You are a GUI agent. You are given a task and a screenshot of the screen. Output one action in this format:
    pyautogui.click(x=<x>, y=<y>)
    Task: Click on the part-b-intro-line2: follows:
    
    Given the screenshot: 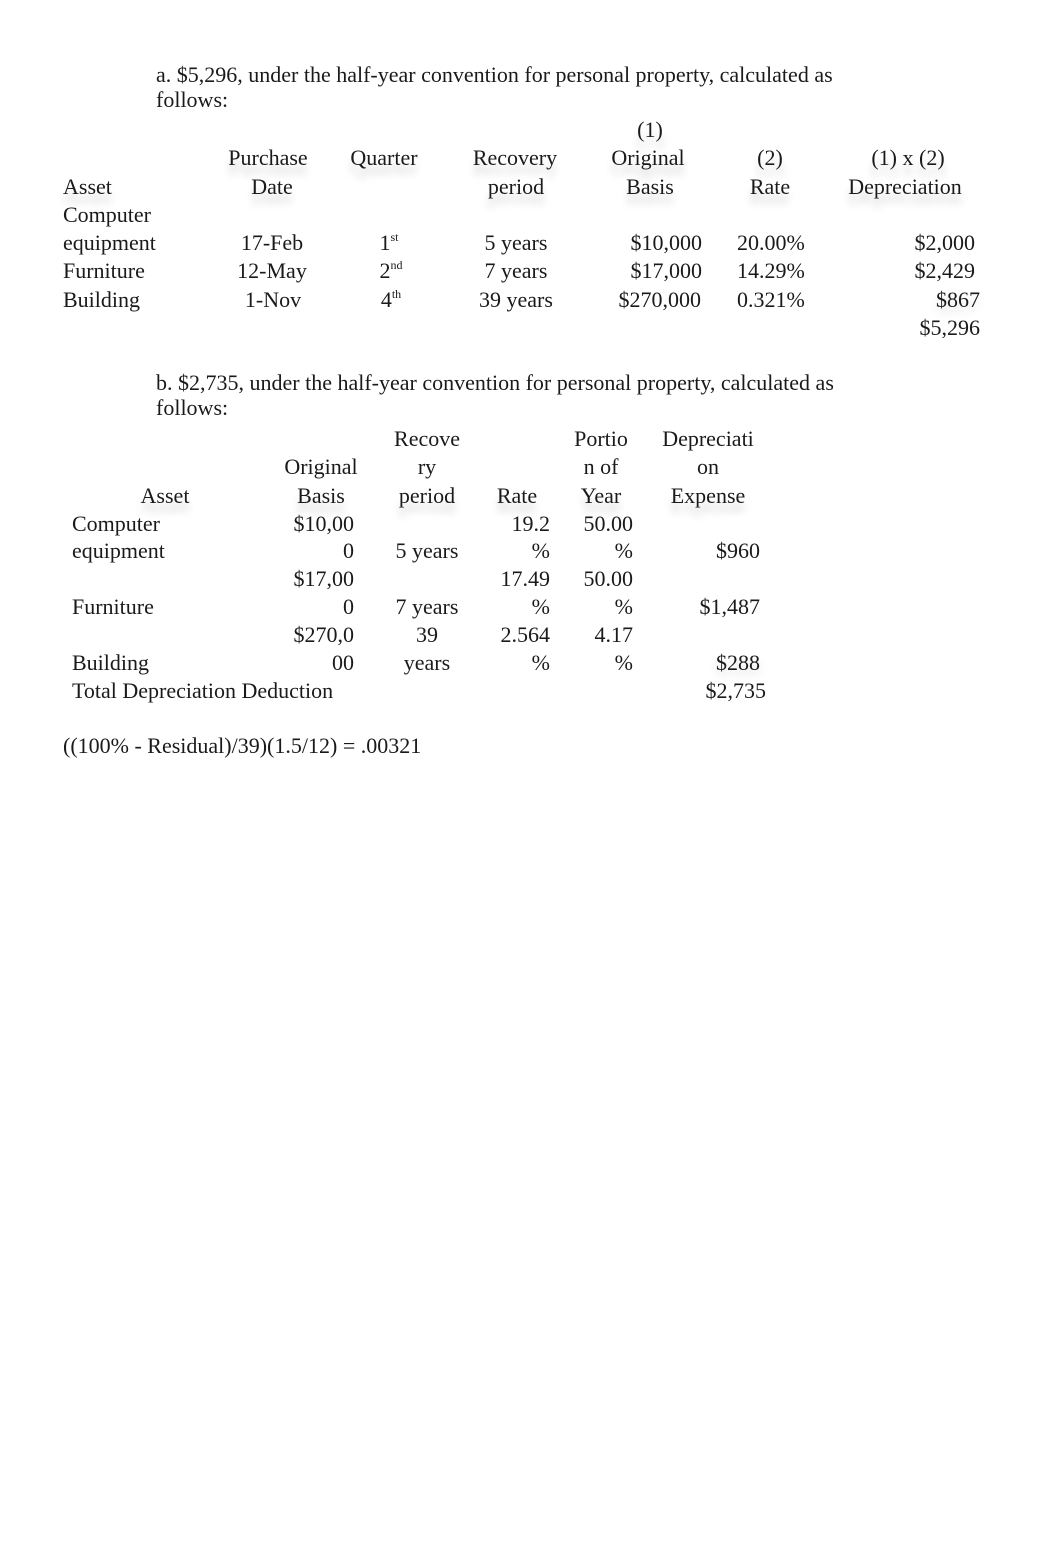 What is the action you would take?
    pyautogui.click(x=192, y=407)
    